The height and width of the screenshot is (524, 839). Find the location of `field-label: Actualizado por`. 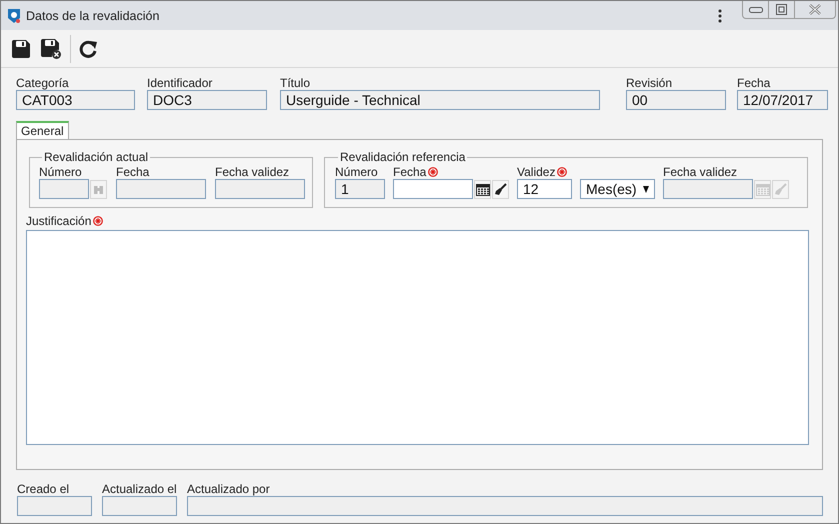

field-label: Actualizado por is located at coordinates (228, 489).